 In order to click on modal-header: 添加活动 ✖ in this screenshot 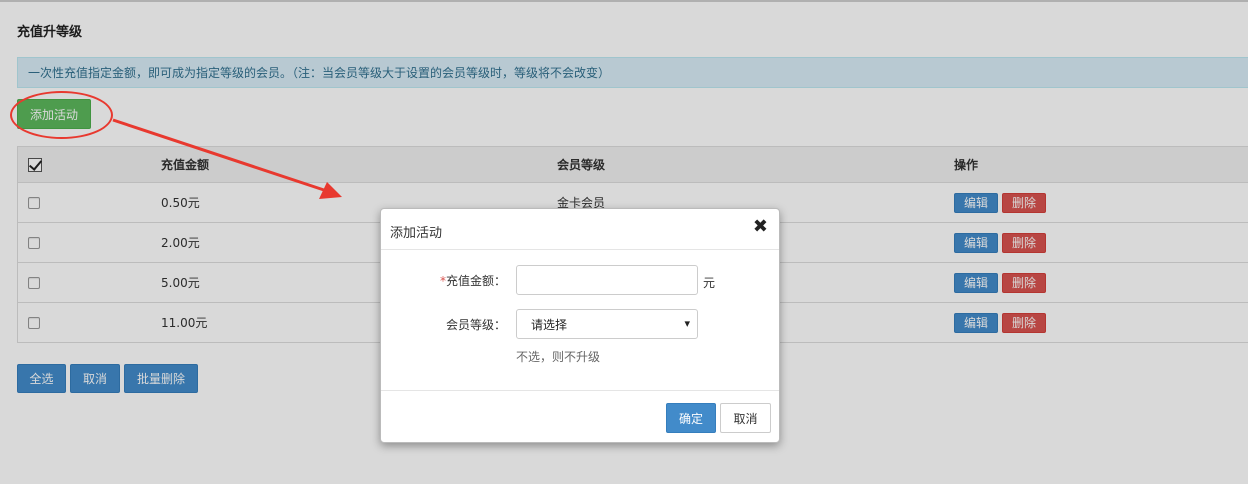, I will do `click(580, 229)`.